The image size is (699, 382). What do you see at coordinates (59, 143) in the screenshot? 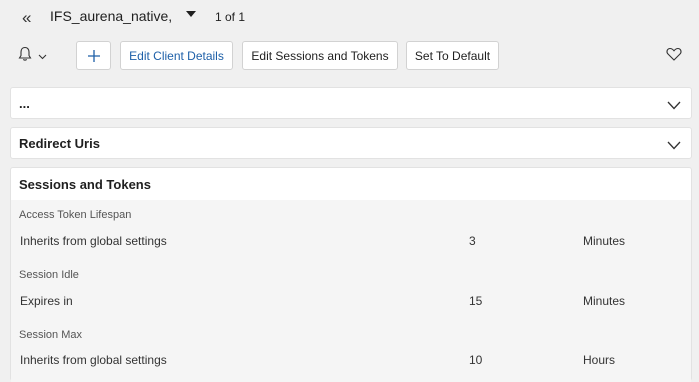
I see `panel-title: Redirect Uris` at bounding box center [59, 143].